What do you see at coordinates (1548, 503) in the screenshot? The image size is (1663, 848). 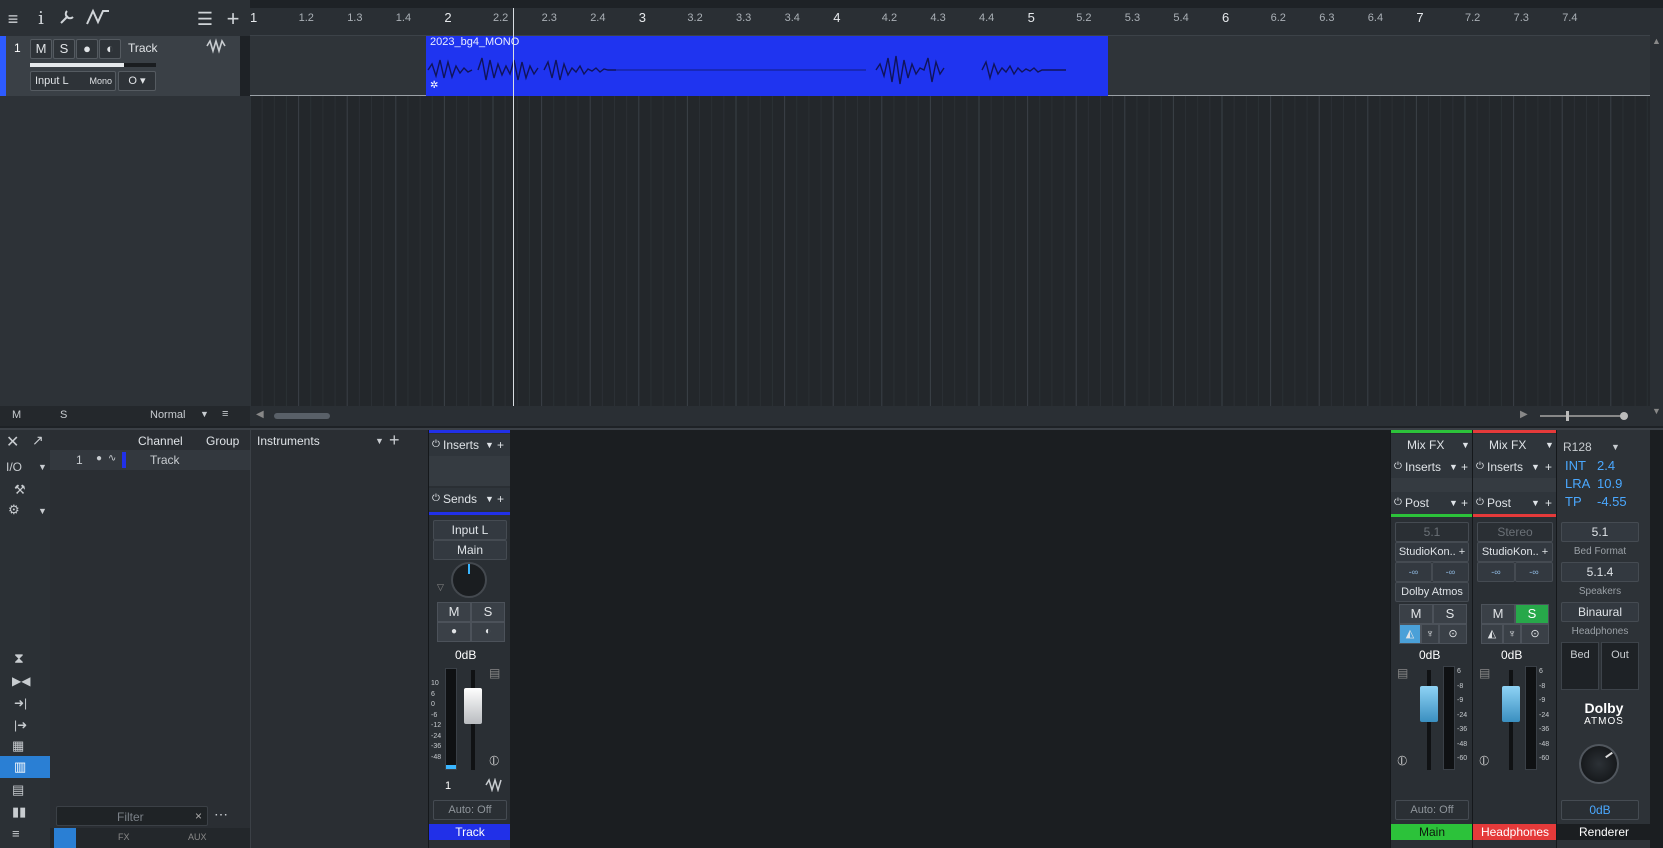 I see `add-post-icon: +` at bounding box center [1548, 503].